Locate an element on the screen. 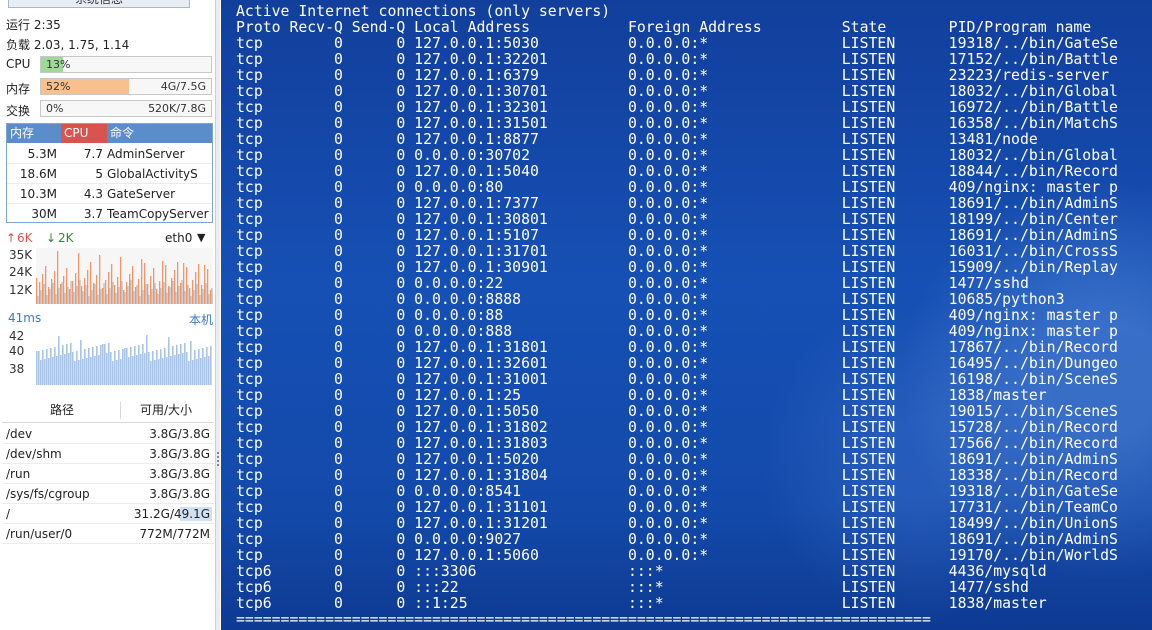  process-memory: 30M is located at coordinates (44, 214).